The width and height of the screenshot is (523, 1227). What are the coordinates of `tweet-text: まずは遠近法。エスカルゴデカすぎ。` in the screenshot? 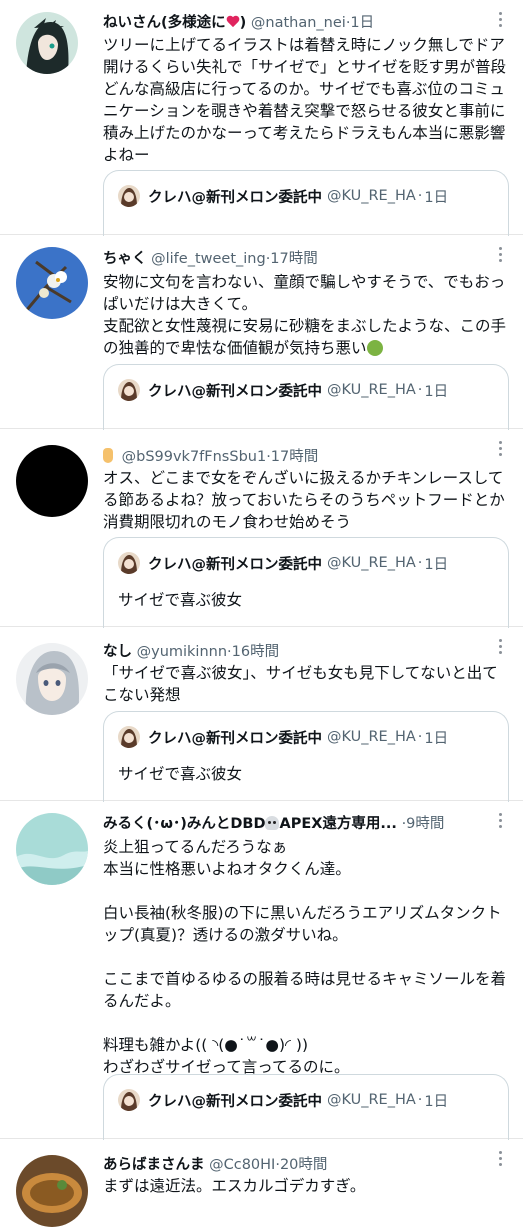 It's located at (234, 1186).